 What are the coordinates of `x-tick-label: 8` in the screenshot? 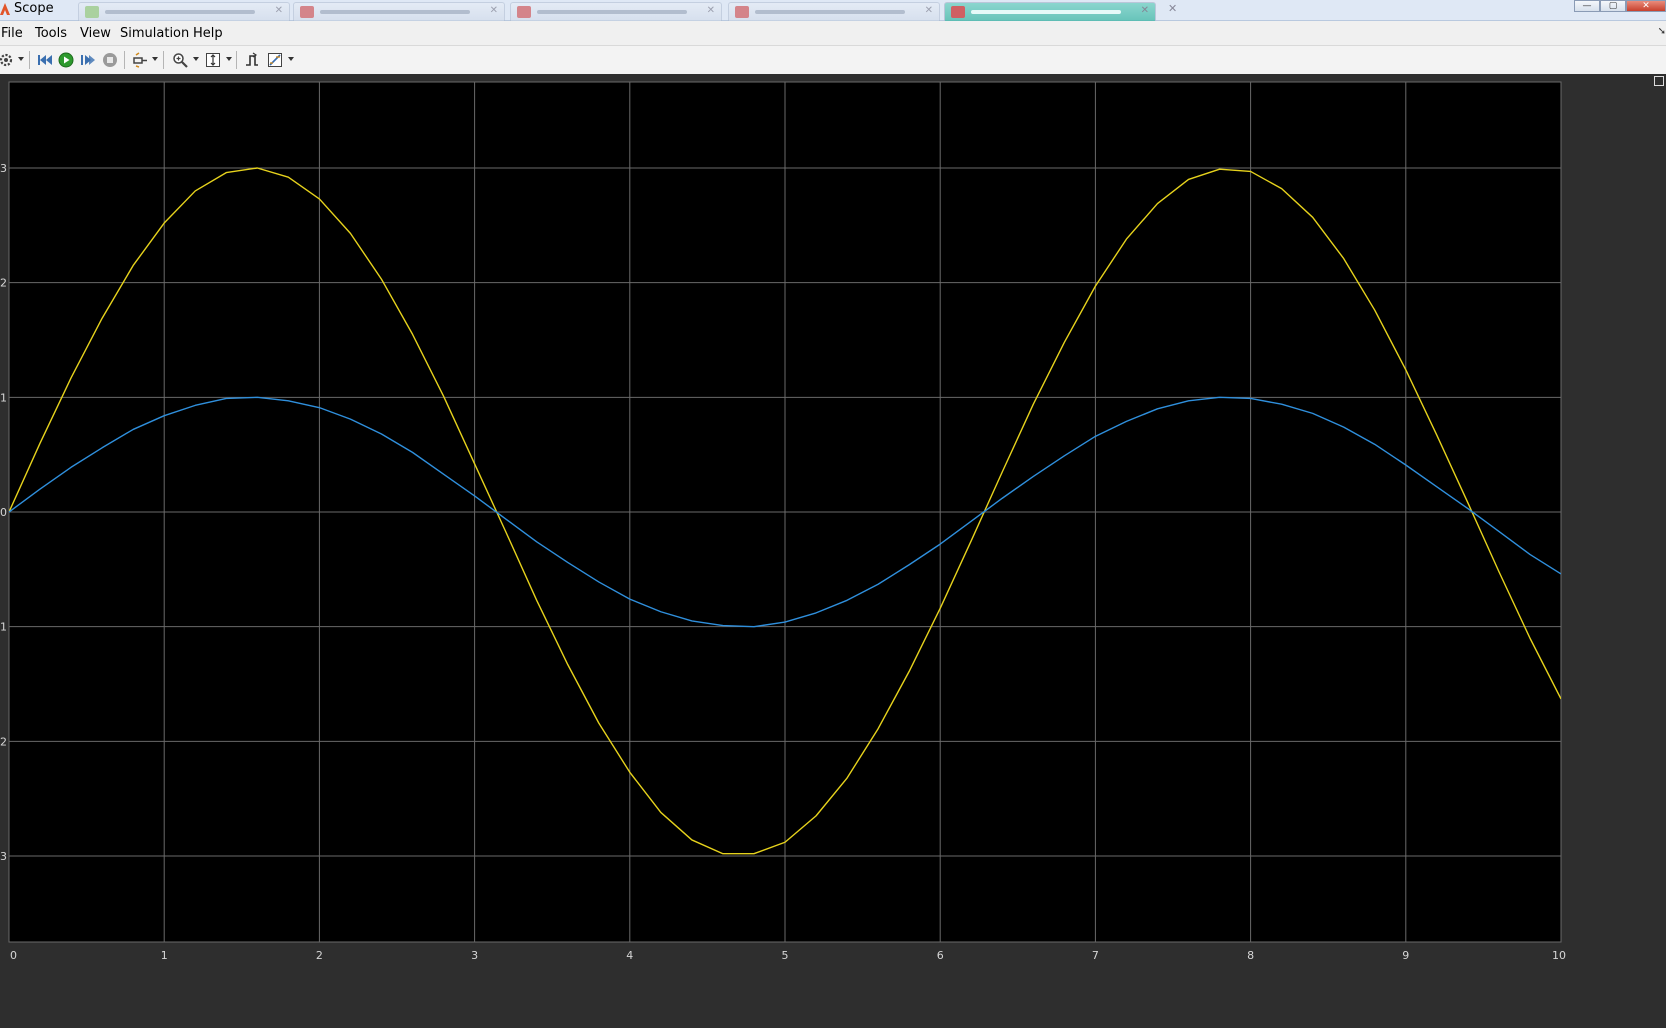 It's located at (1250, 955).